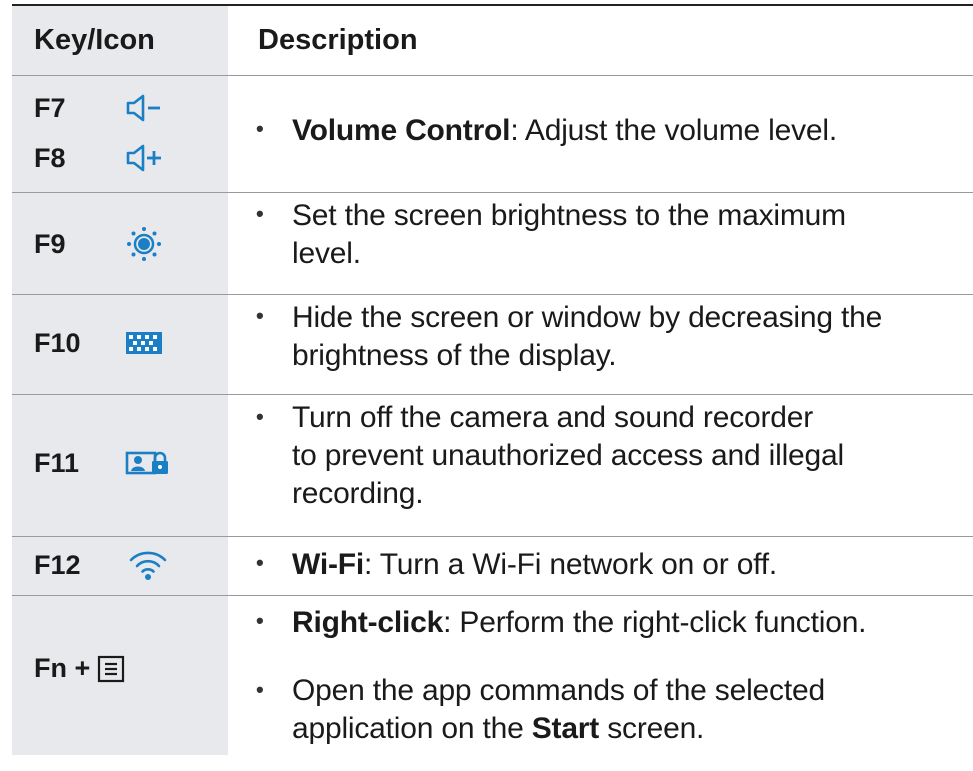  What do you see at coordinates (50, 243) in the screenshot?
I see `key-label: F9` at bounding box center [50, 243].